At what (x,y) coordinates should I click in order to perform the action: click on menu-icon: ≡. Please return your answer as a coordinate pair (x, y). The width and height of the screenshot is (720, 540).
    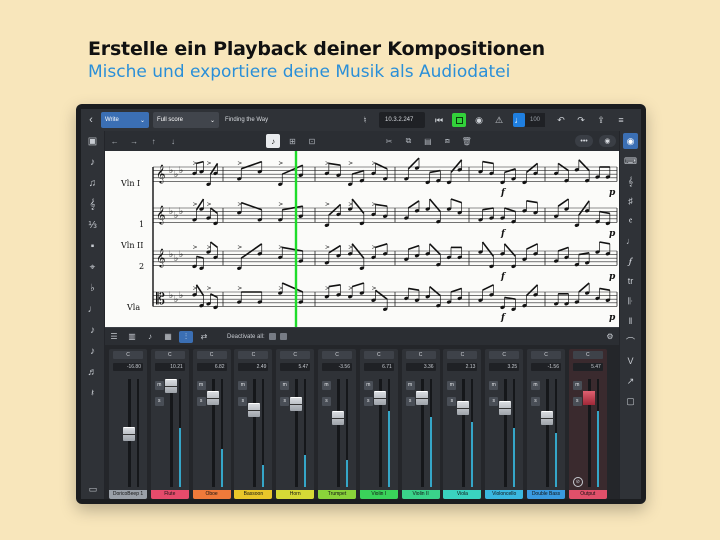
    Looking at the image, I should click on (621, 120).